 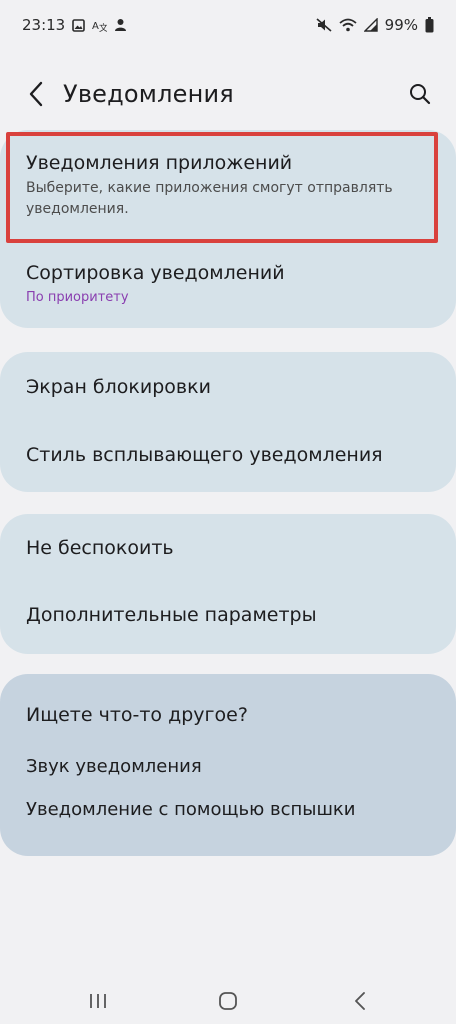 What do you see at coordinates (228, 548) in the screenshot?
I see `do-not-disturb-item: Не беспокоить` at bounding box center [228, 548].